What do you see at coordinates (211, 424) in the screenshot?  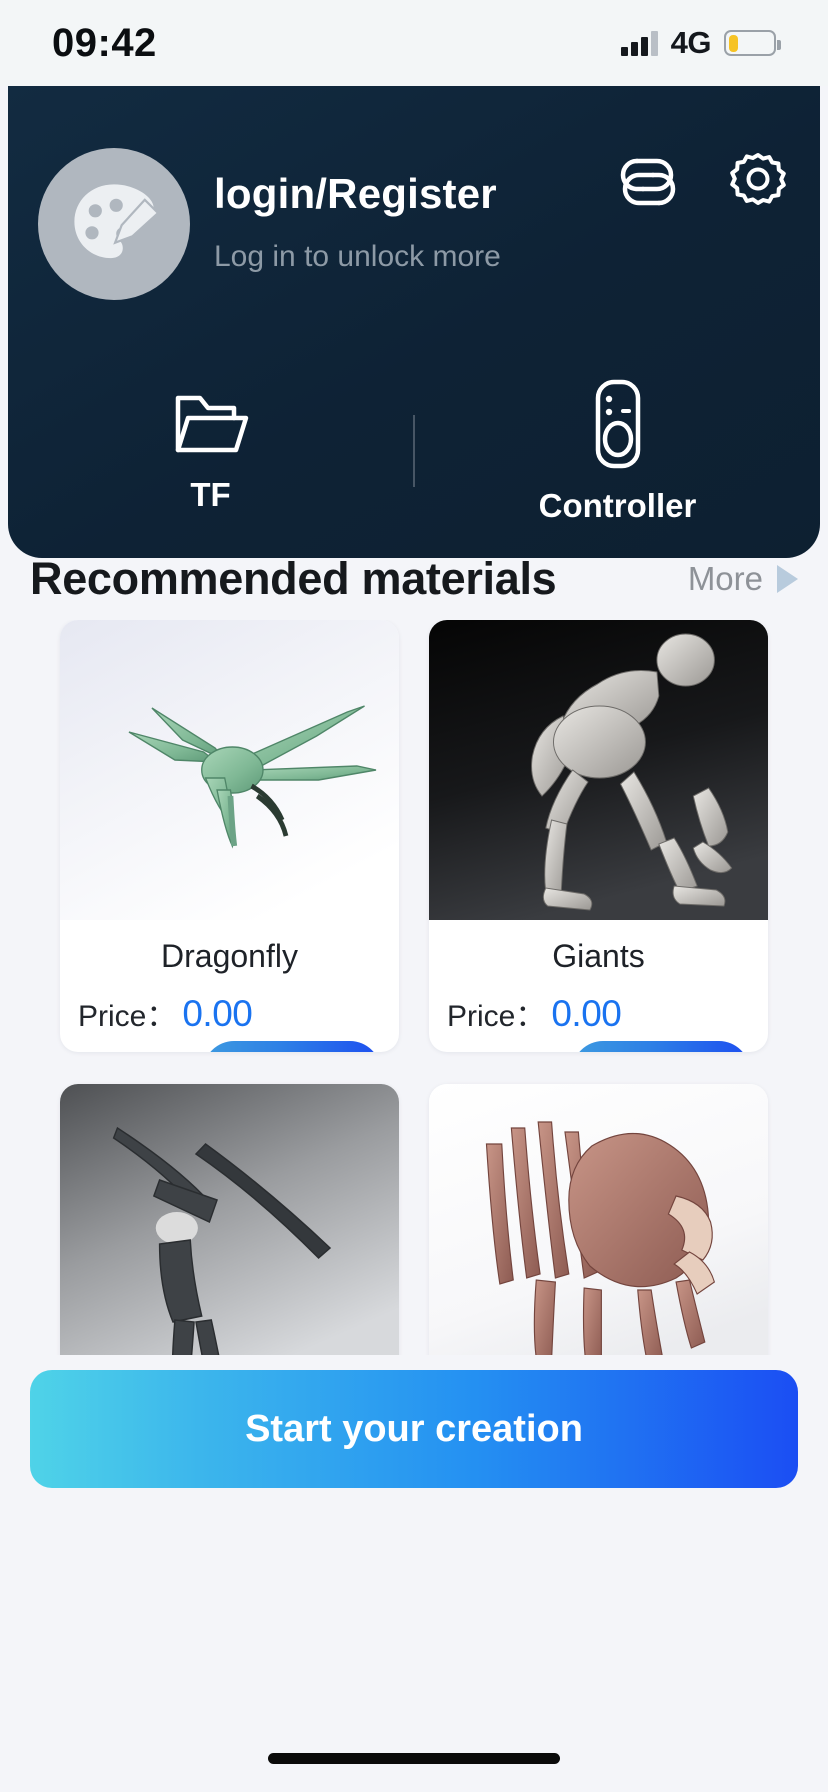 I see `folder-open-icon` at bounding box center [211, 424].